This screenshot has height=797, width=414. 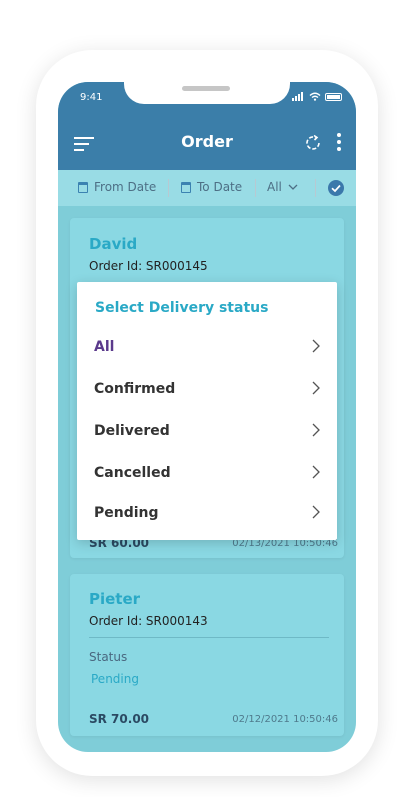 What do you see at coordinates (333, 96) in the screenshot?
I see `battery-icon` at bounding box center [333, 96].